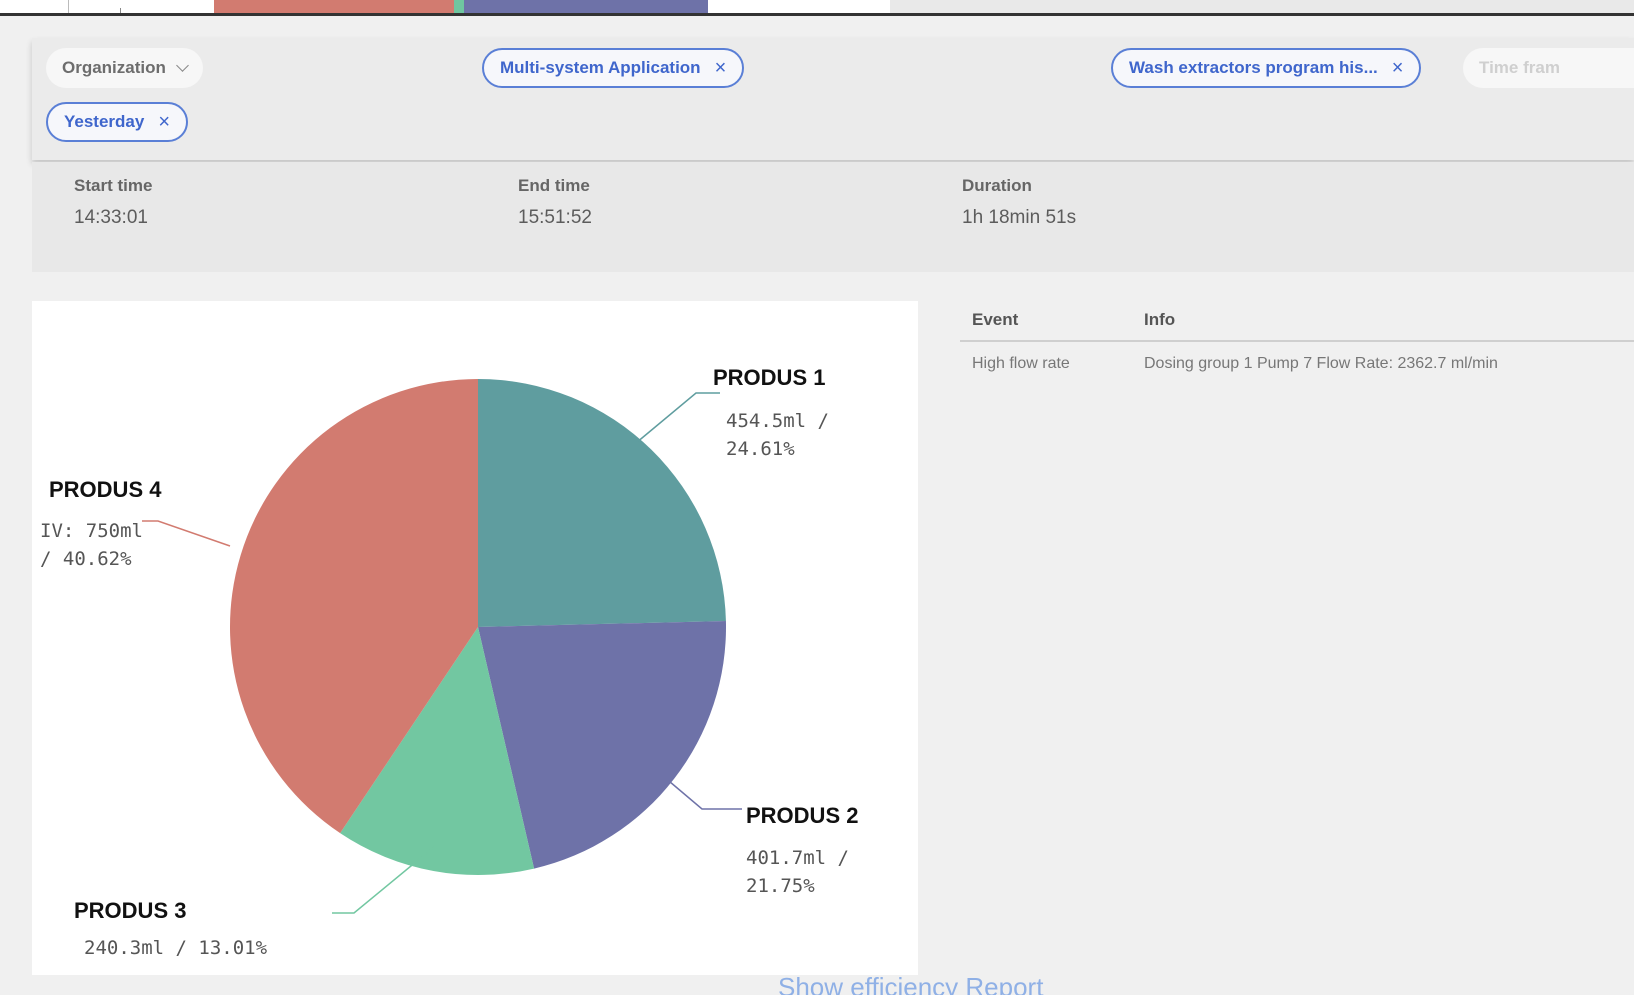 This screenshot has height=995, width=1634. Describe the element at coordinates (1019, 202) in the screenshot. I see `duration: Duration 1h 18min 51s` at that location.